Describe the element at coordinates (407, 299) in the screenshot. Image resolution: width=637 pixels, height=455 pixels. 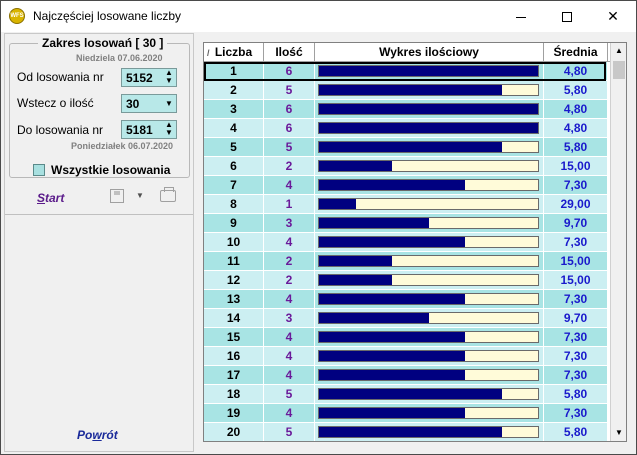
I see `table-row: 13 4 7,30` at that location.